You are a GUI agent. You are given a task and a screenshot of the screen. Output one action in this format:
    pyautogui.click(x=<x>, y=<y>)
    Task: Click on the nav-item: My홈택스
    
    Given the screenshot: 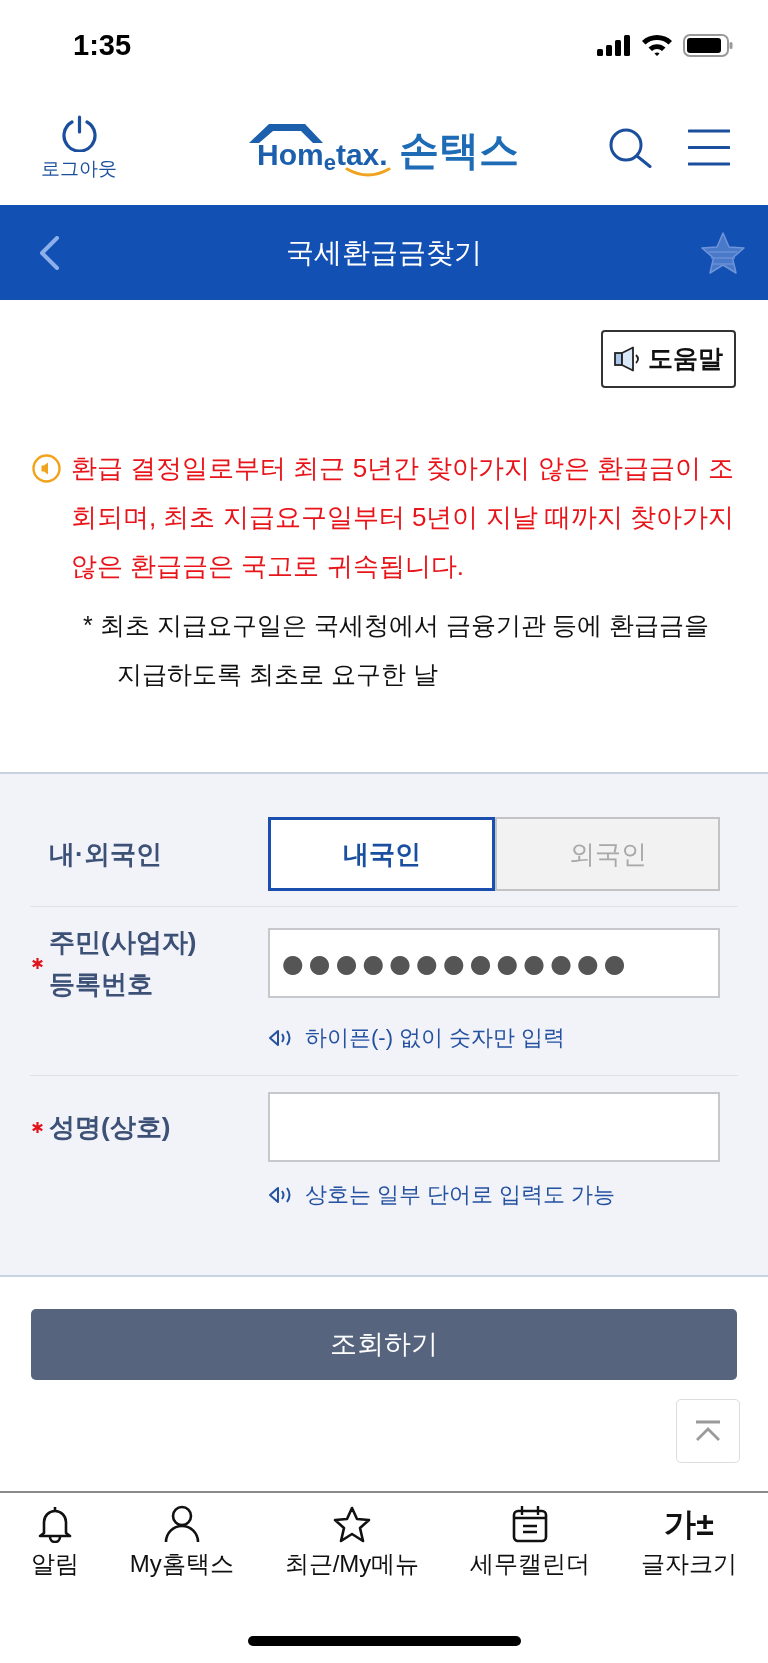 What is the action you would take?
    pyautogui.click(x=181, y=1542)
    